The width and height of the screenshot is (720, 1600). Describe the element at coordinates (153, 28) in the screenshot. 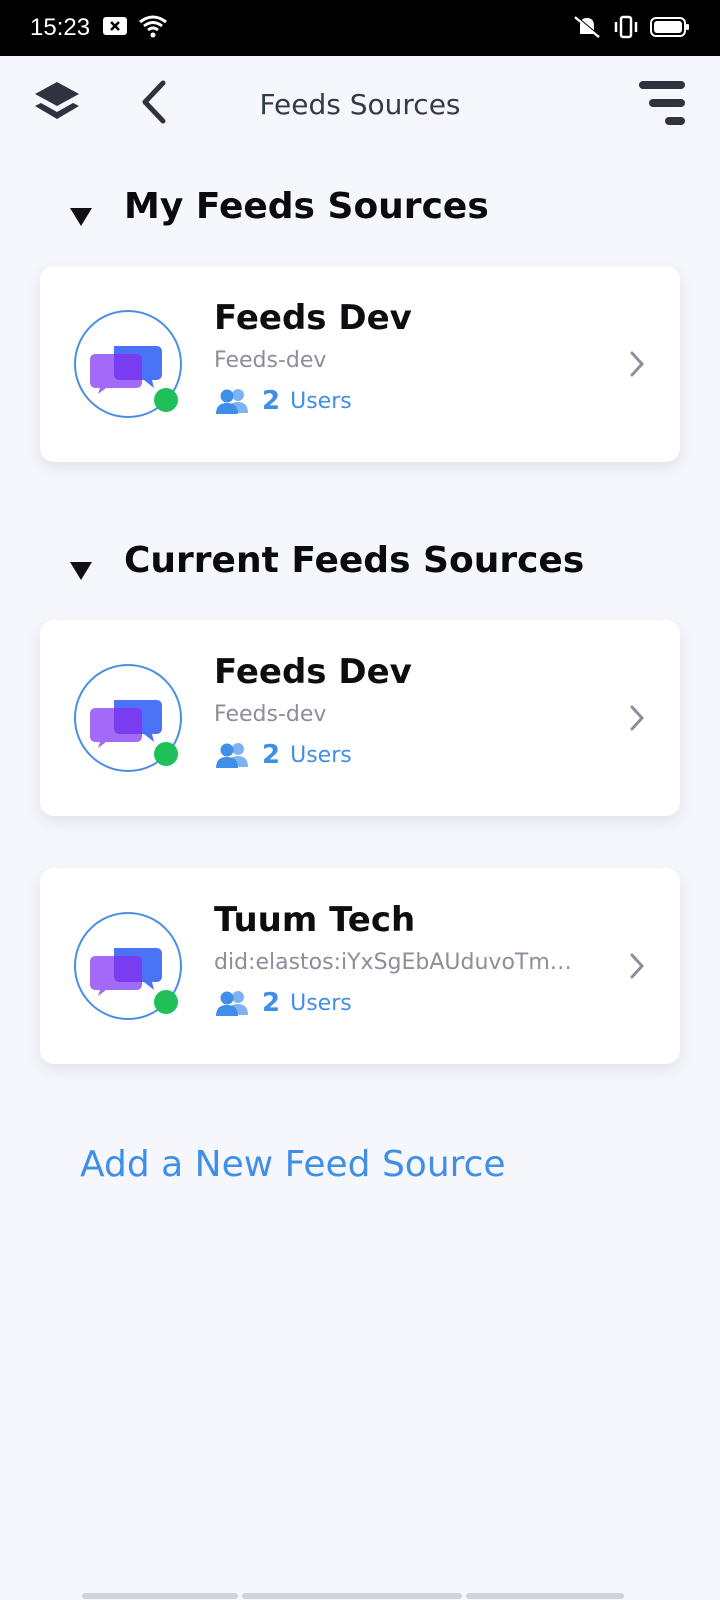

I see `wifi-icon` at that location.